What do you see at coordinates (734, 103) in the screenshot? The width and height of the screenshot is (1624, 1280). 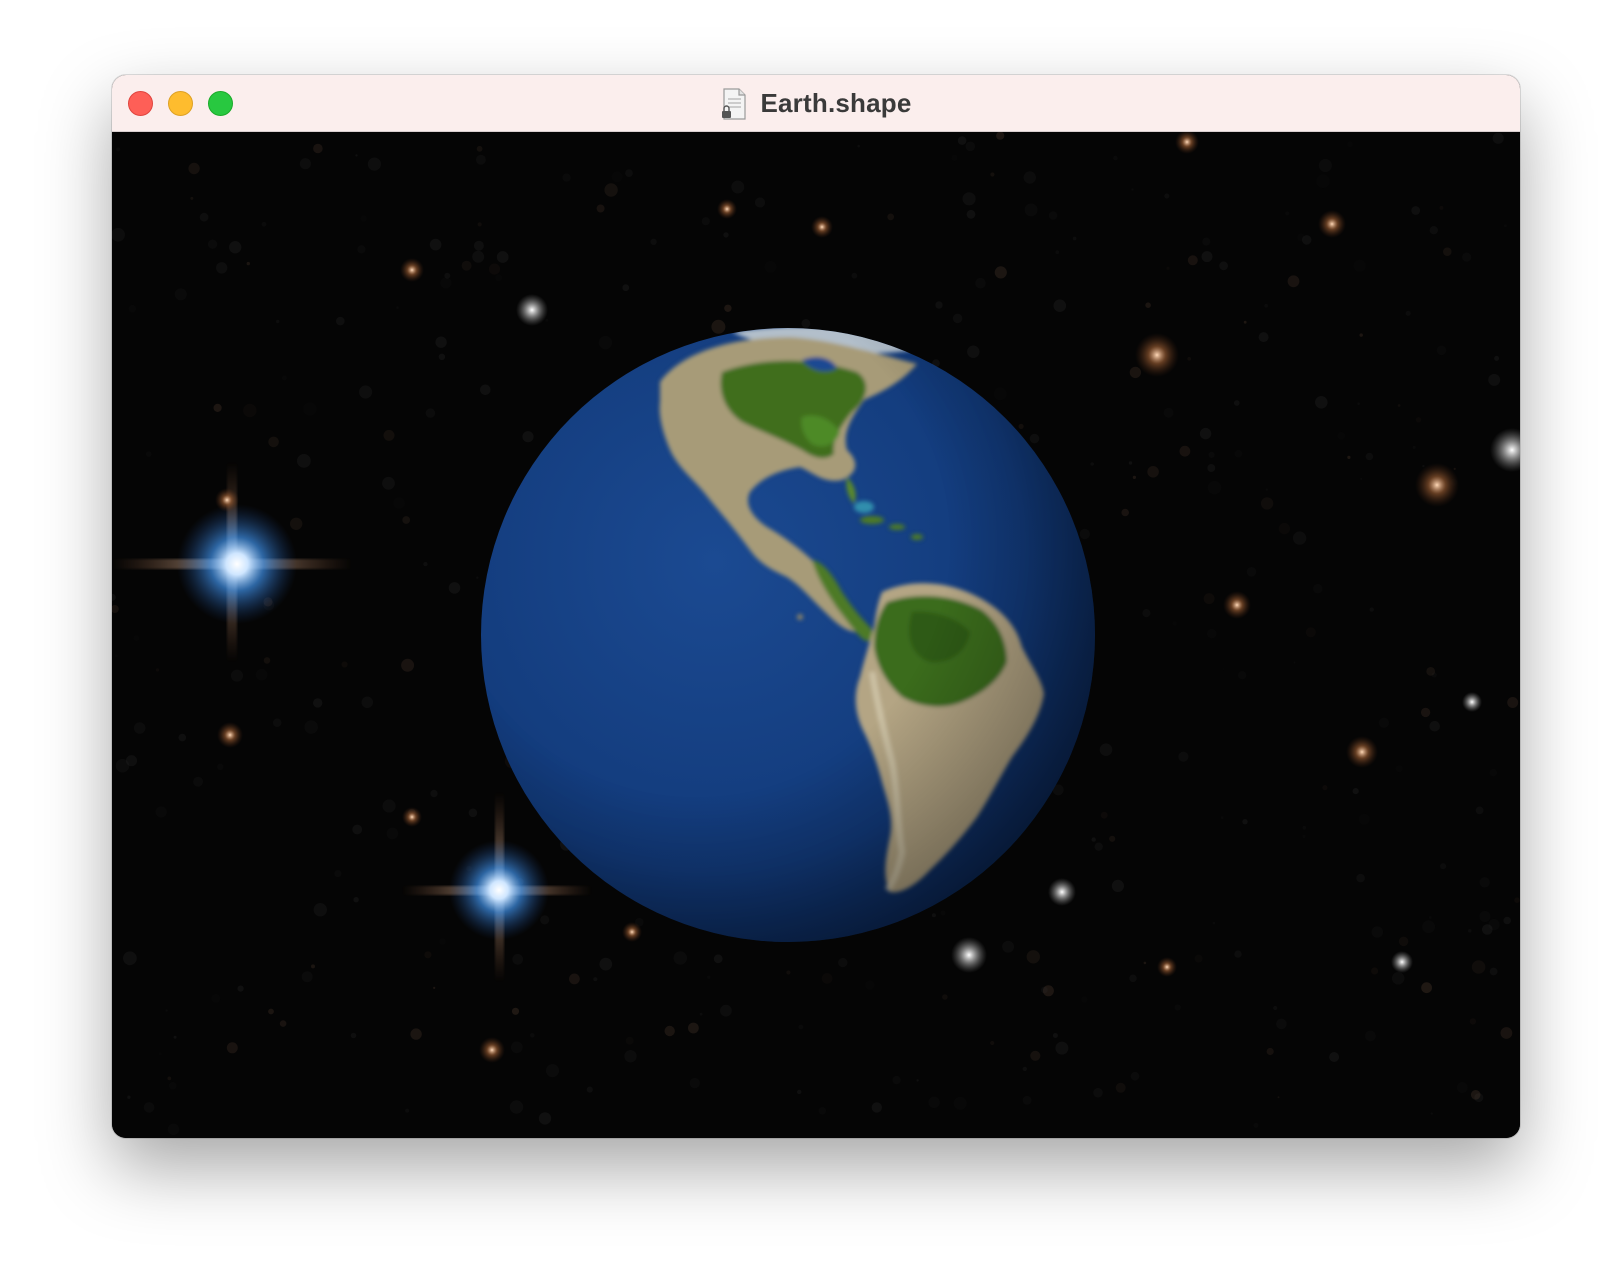 I see `document-lock-icon` at bounding box center [734, 103].